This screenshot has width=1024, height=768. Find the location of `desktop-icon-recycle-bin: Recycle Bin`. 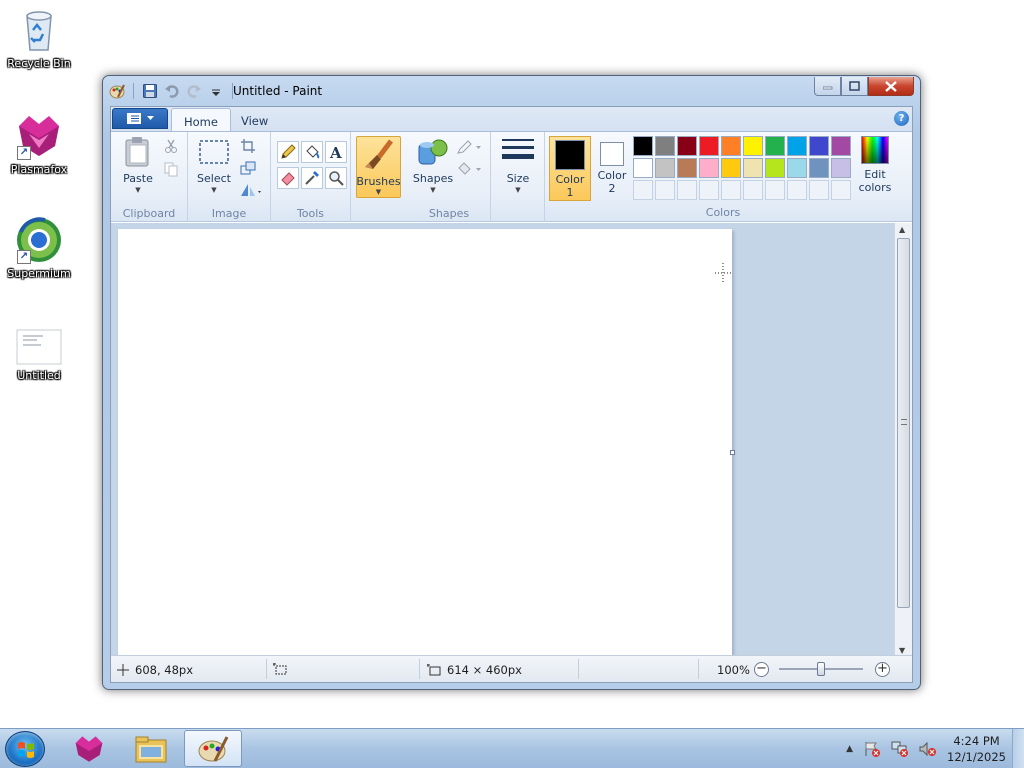

desktop-icon-recycle-bin: Recycle Bin is located at coordinates (39, 38).